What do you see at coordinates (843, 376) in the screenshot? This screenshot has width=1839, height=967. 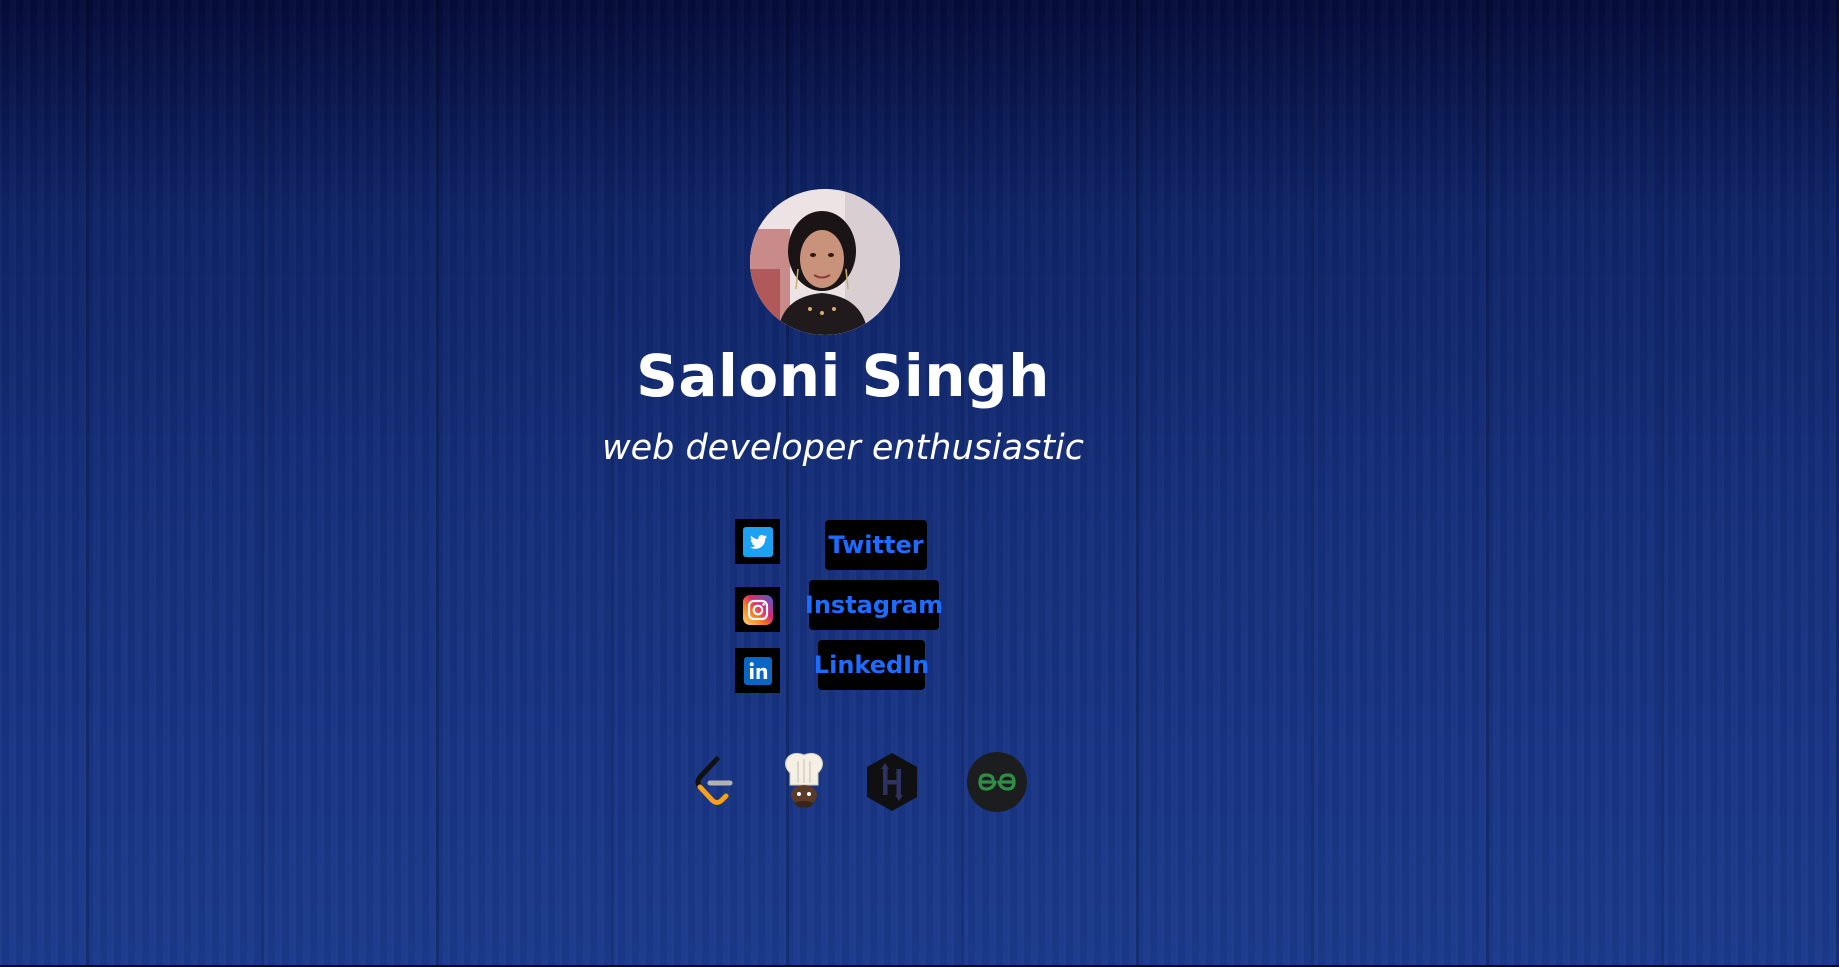 I see `profile-name: Saloni Singh` at bounding box center [843, 376].